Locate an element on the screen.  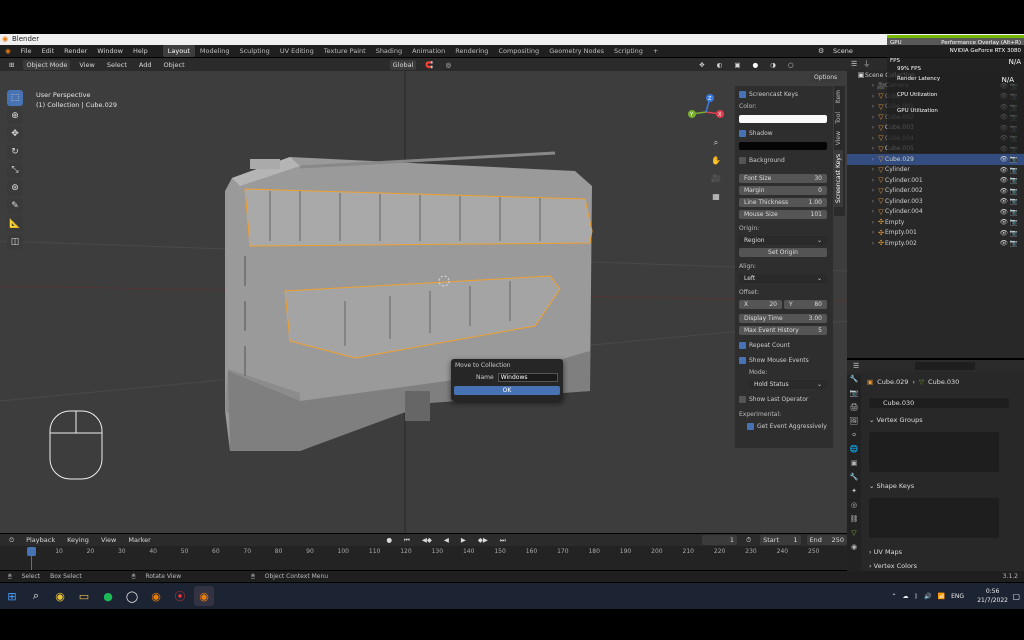
display-time-field: Display Time 3.00 is located at coordinates (783, 318).